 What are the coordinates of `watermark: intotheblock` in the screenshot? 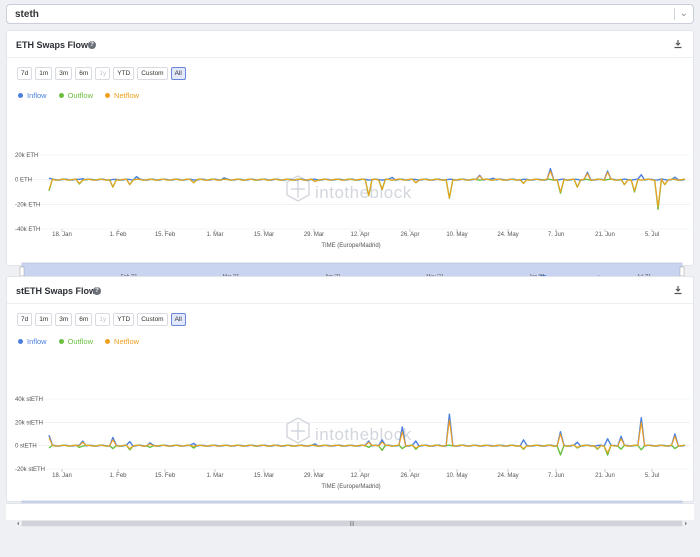 It's located at (349, 430).